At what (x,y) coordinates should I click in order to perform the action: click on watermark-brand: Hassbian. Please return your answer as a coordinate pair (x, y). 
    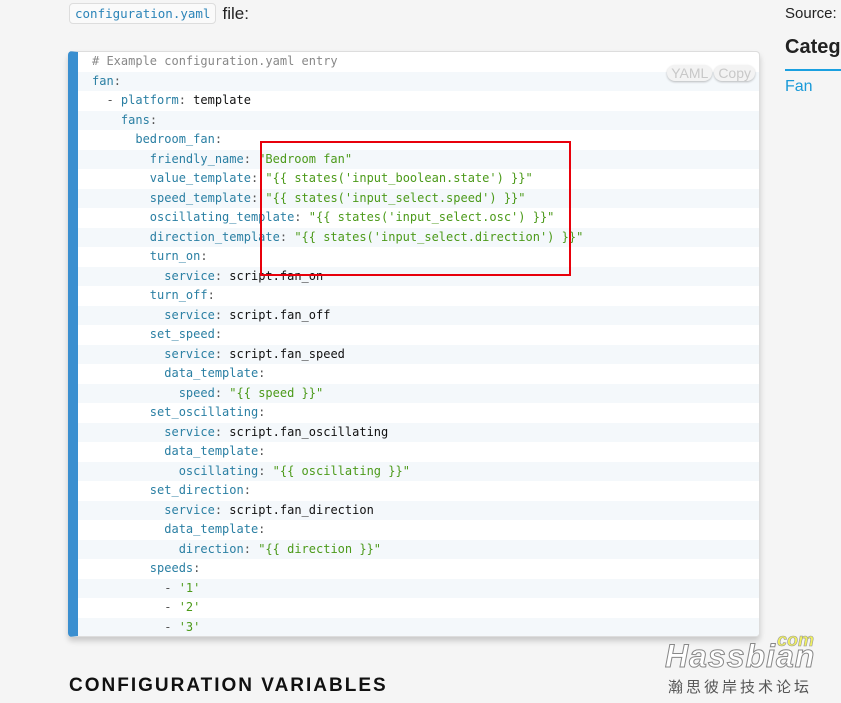
    Looking at the image, I should click on (740, 656).